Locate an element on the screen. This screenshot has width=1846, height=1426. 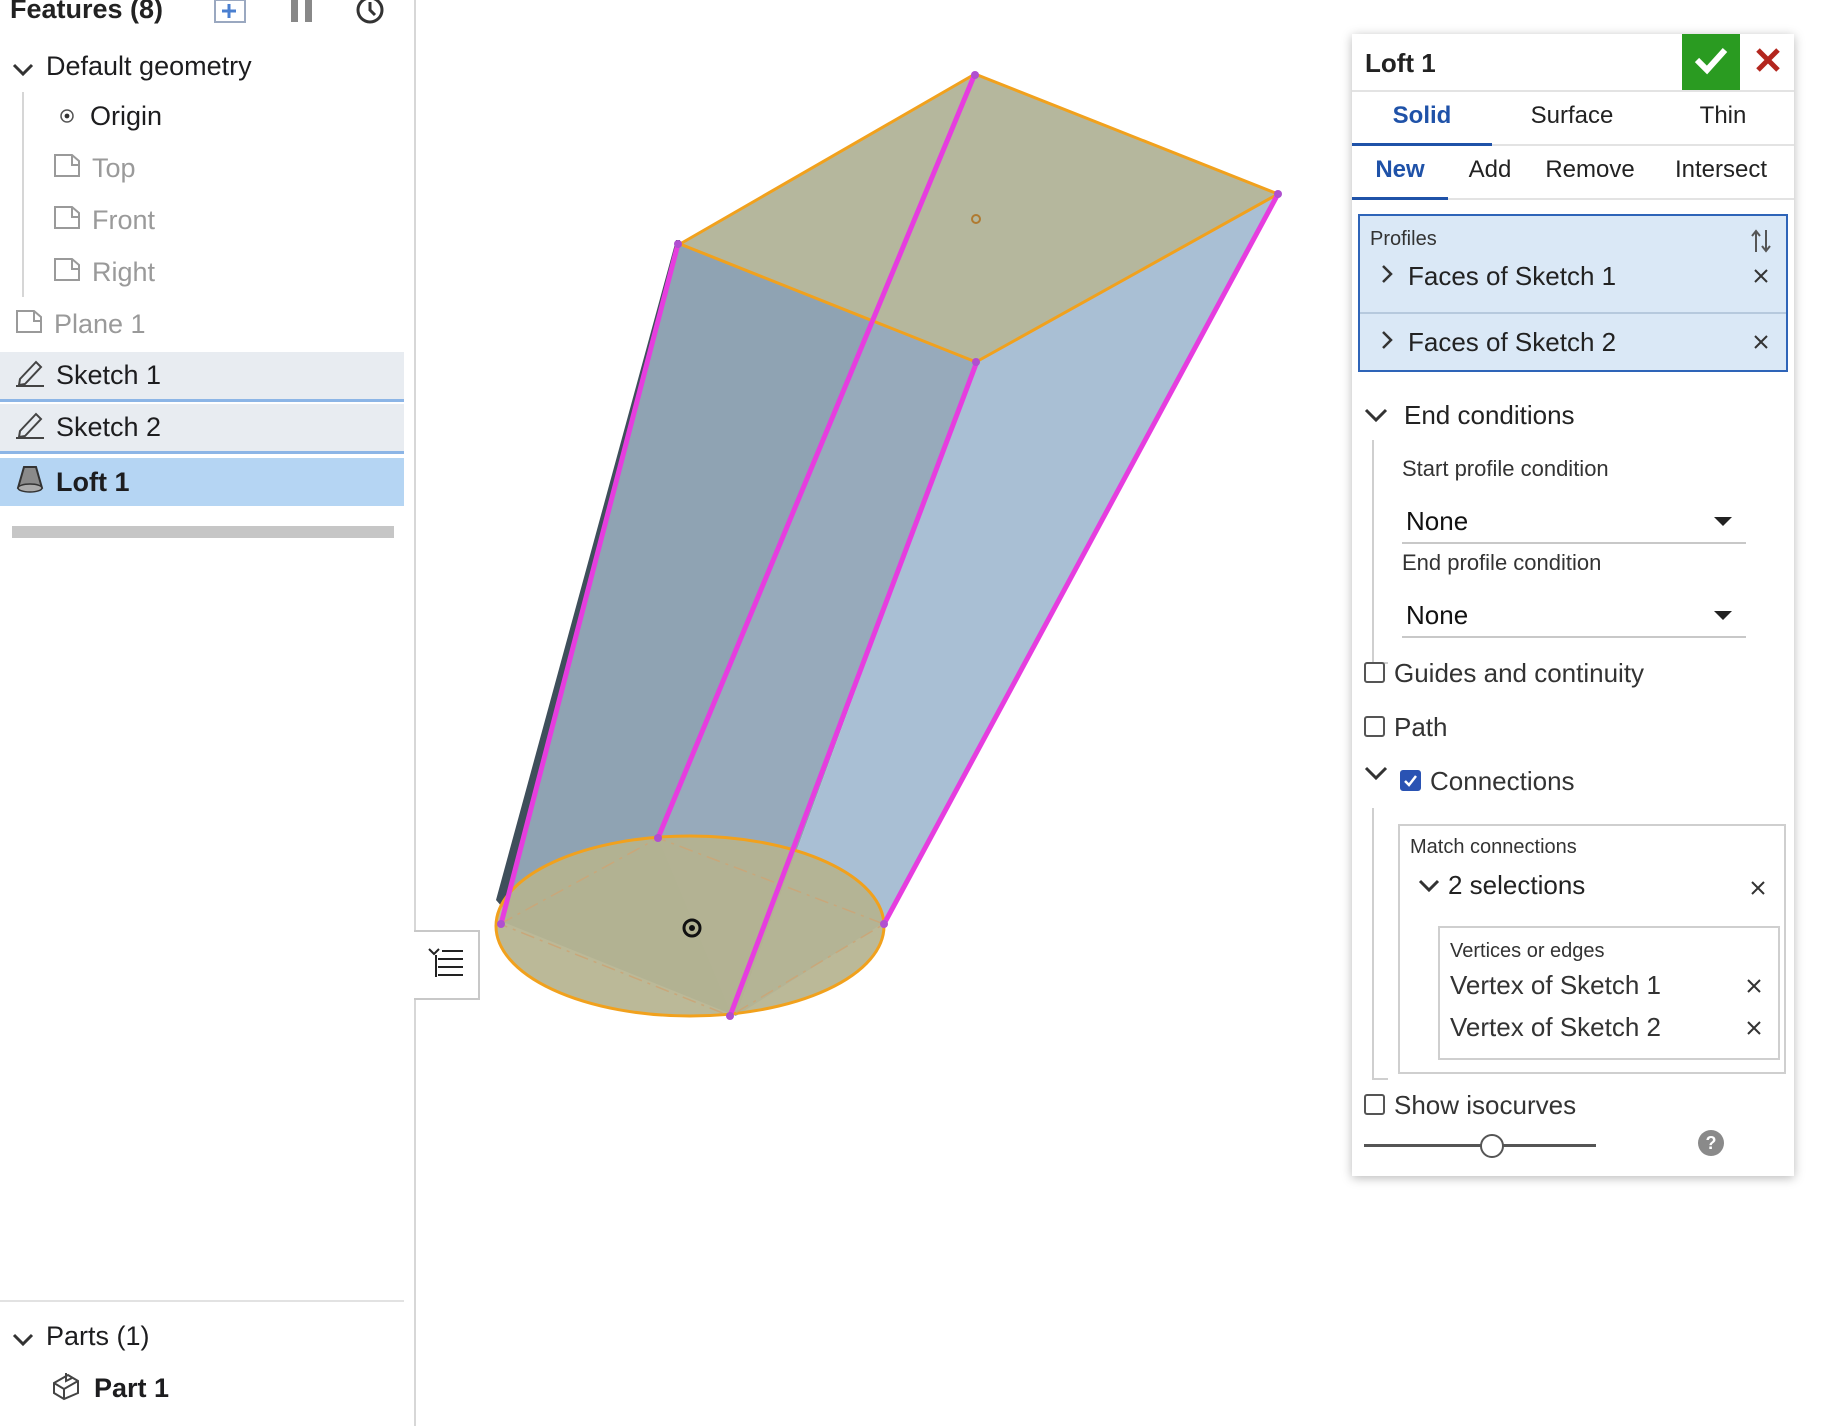
end-condition-label: End profile condition is located at coordinates (1502, 562).